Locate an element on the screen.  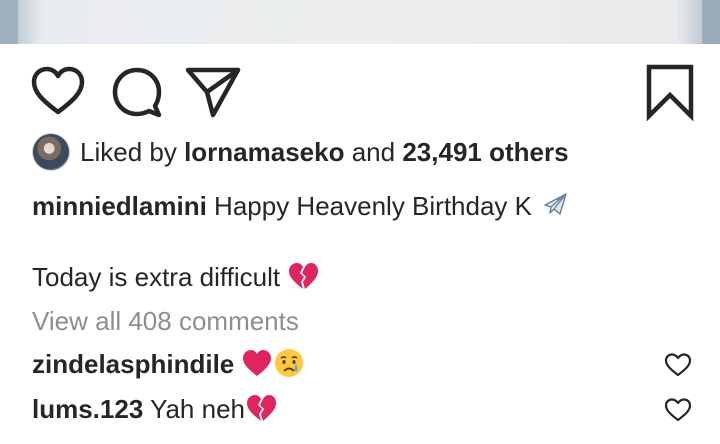
comment-text: zindelasphindile is located at coordinates (362, 367).